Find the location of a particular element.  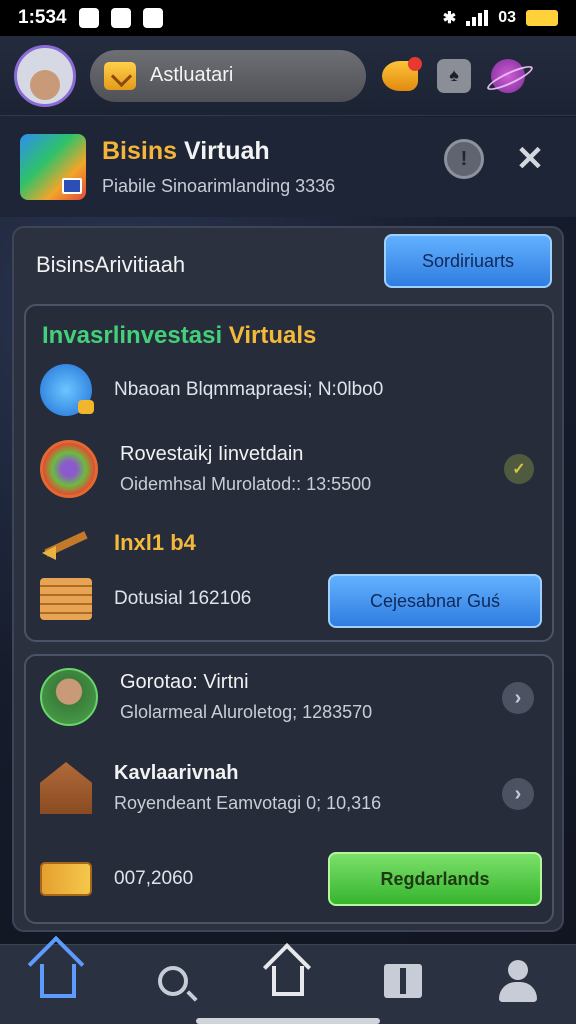

house-money-icon is located at coordinates (66, 788).